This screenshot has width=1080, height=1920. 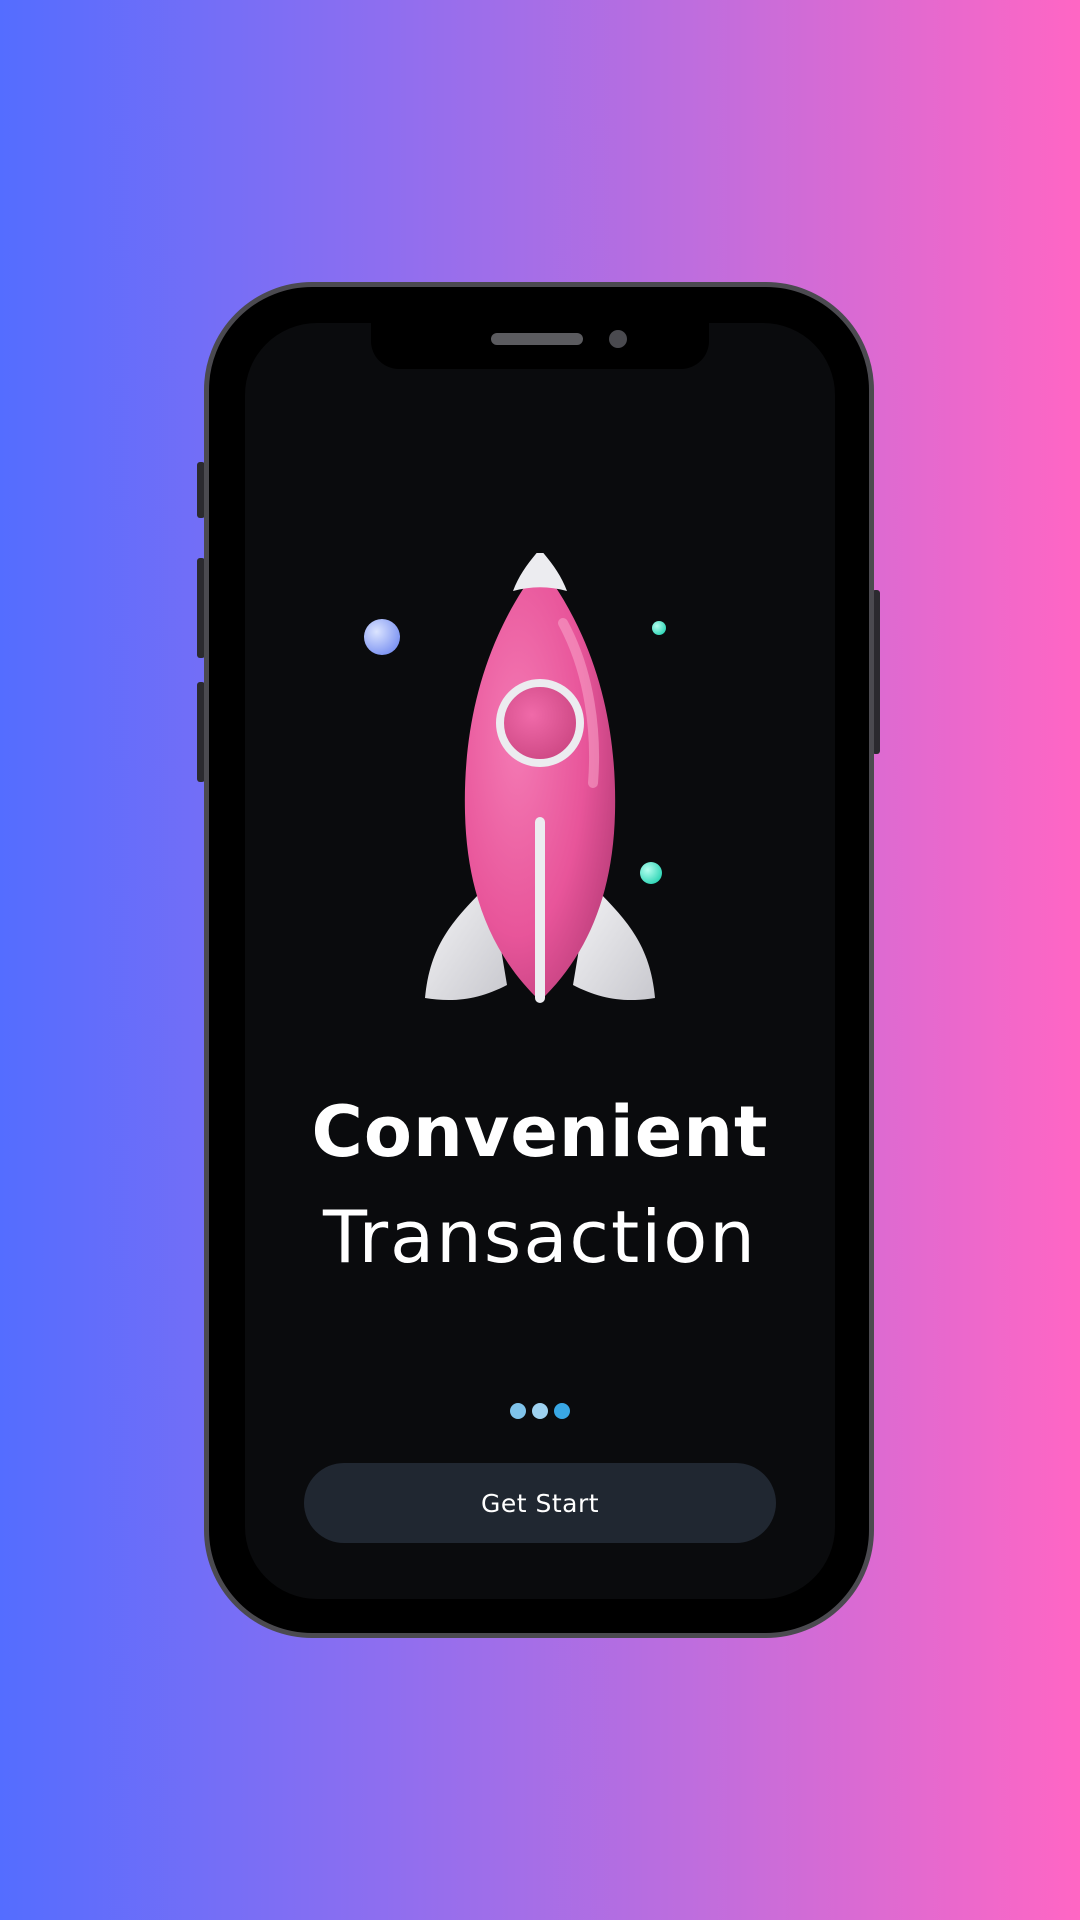 I want to click on speaker-grille, so click(x=537, y=339).